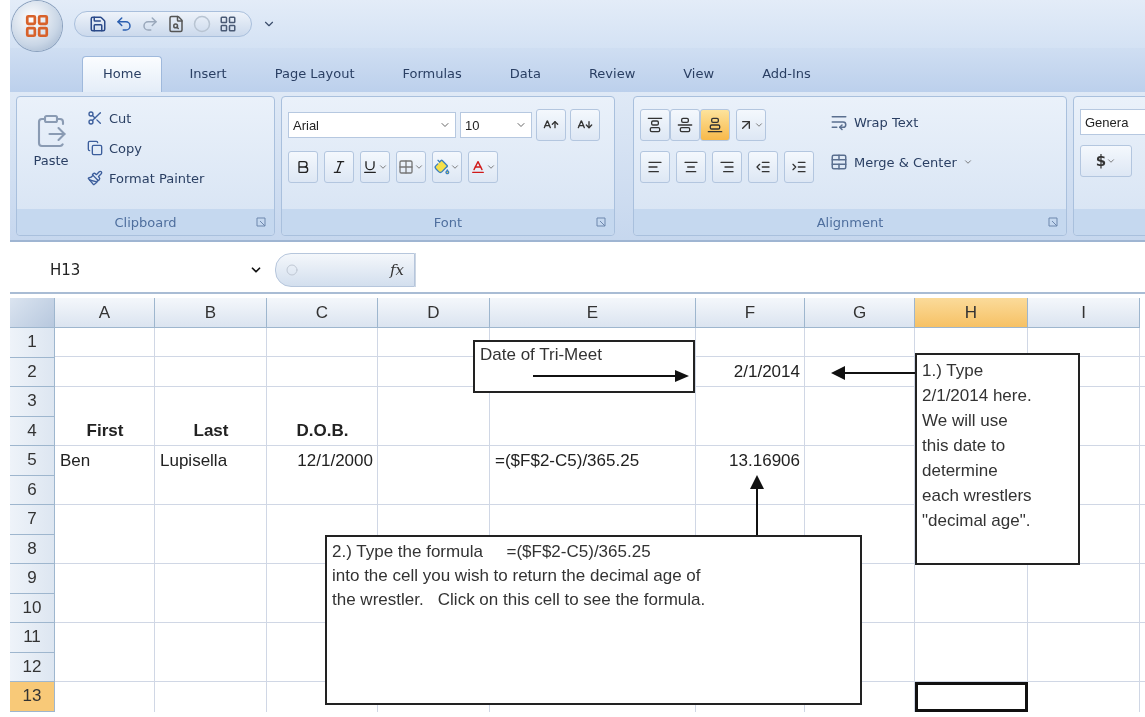 The height and width of the screenshot is (717, 1145). I want to click on grid-icon, so click(37, 26).